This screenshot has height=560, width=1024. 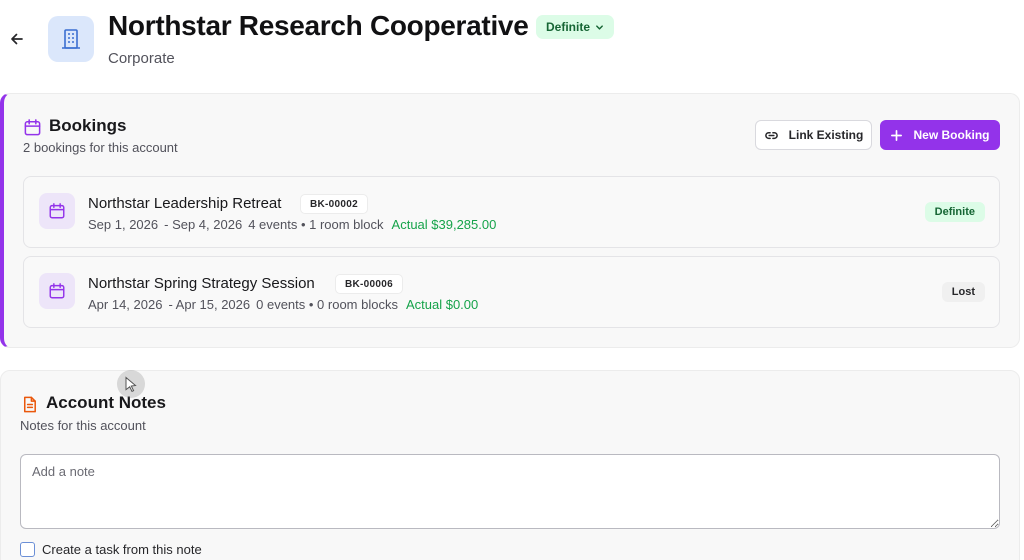 What do you see at coordinates (897, 135) in the screenshot?
I see `plus-icon` at bounding box center [897, 135].